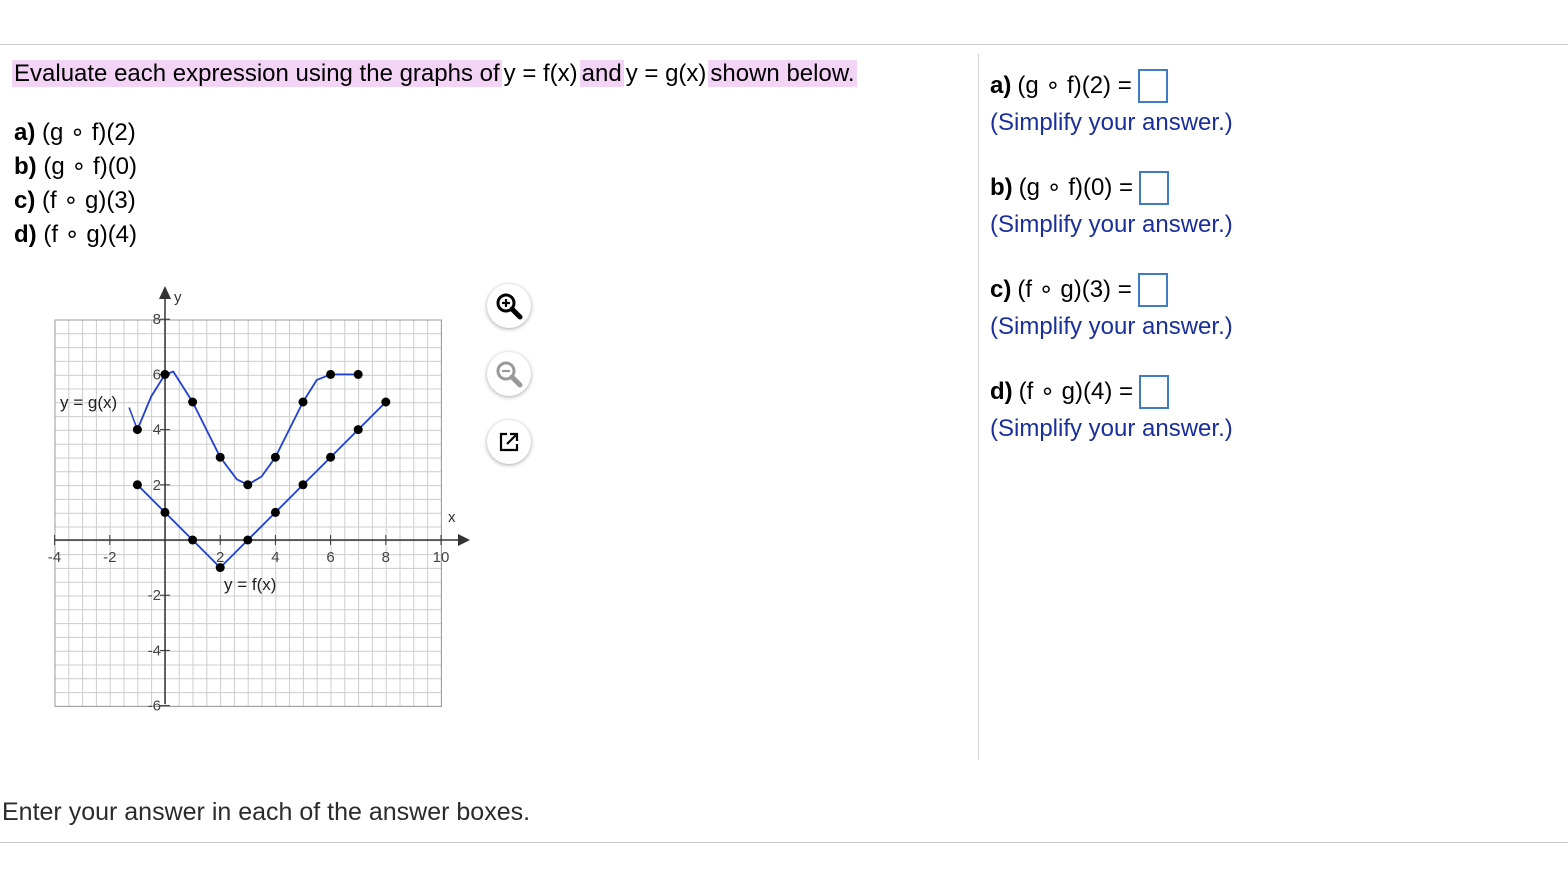 This screenshot has width=1568, height=874. I want to click on answer-hint-d: (Simplify your answer.), so click(1111, 428).